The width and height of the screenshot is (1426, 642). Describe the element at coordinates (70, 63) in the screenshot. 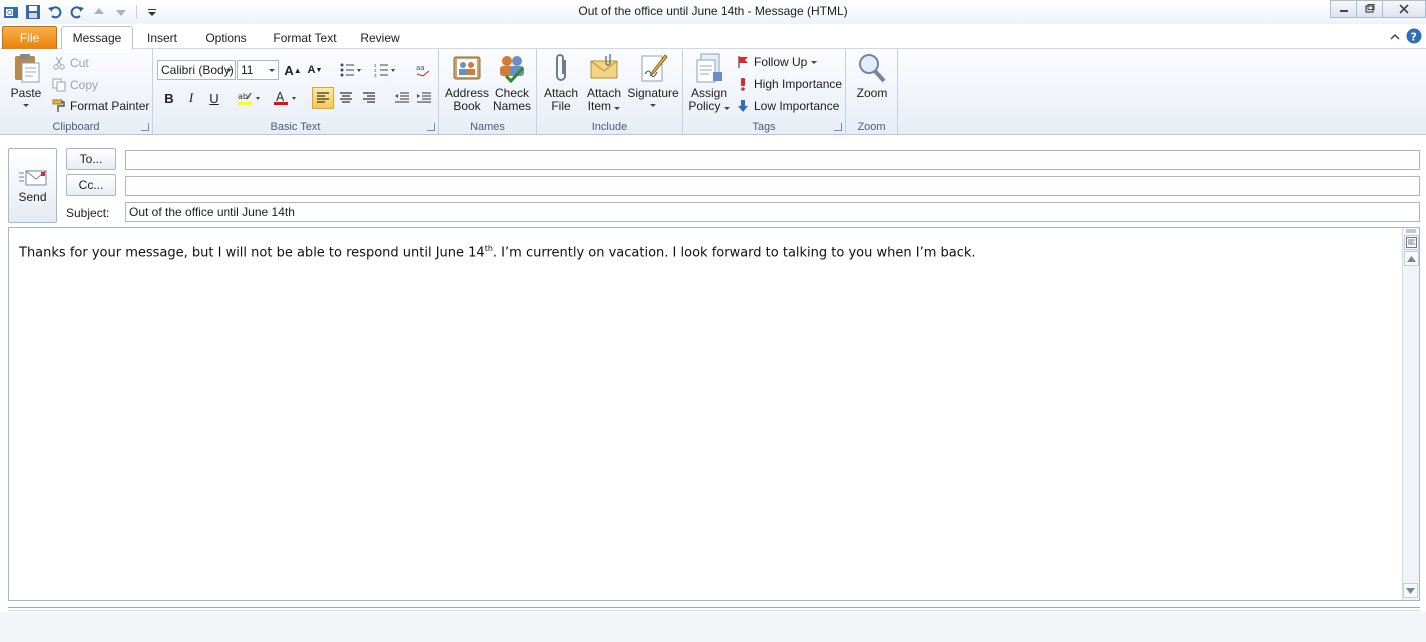

I see `cut-button: Cut` at that location.